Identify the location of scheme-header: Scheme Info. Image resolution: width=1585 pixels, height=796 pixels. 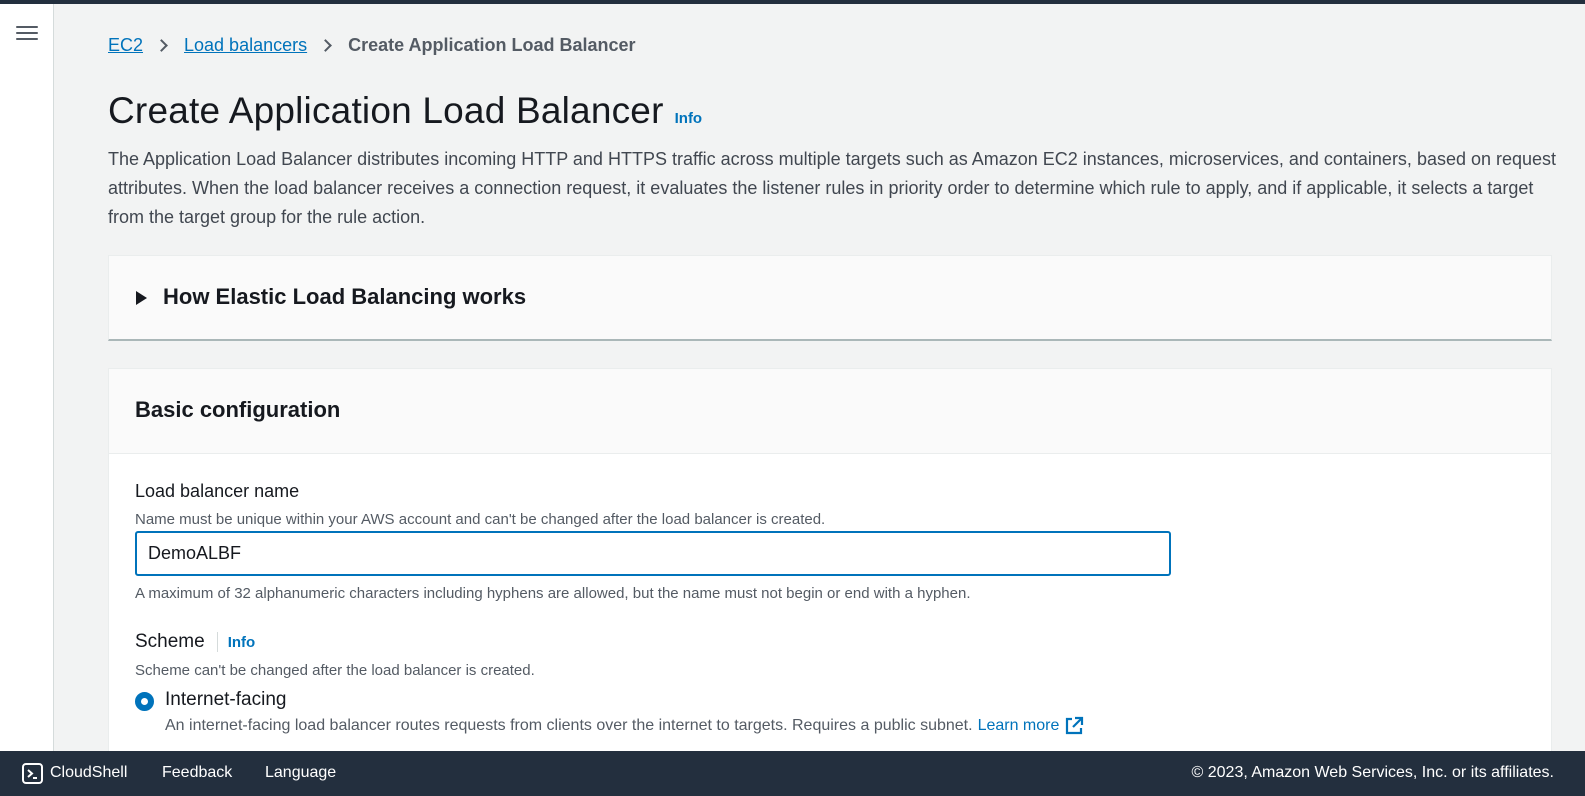
(195, 642).